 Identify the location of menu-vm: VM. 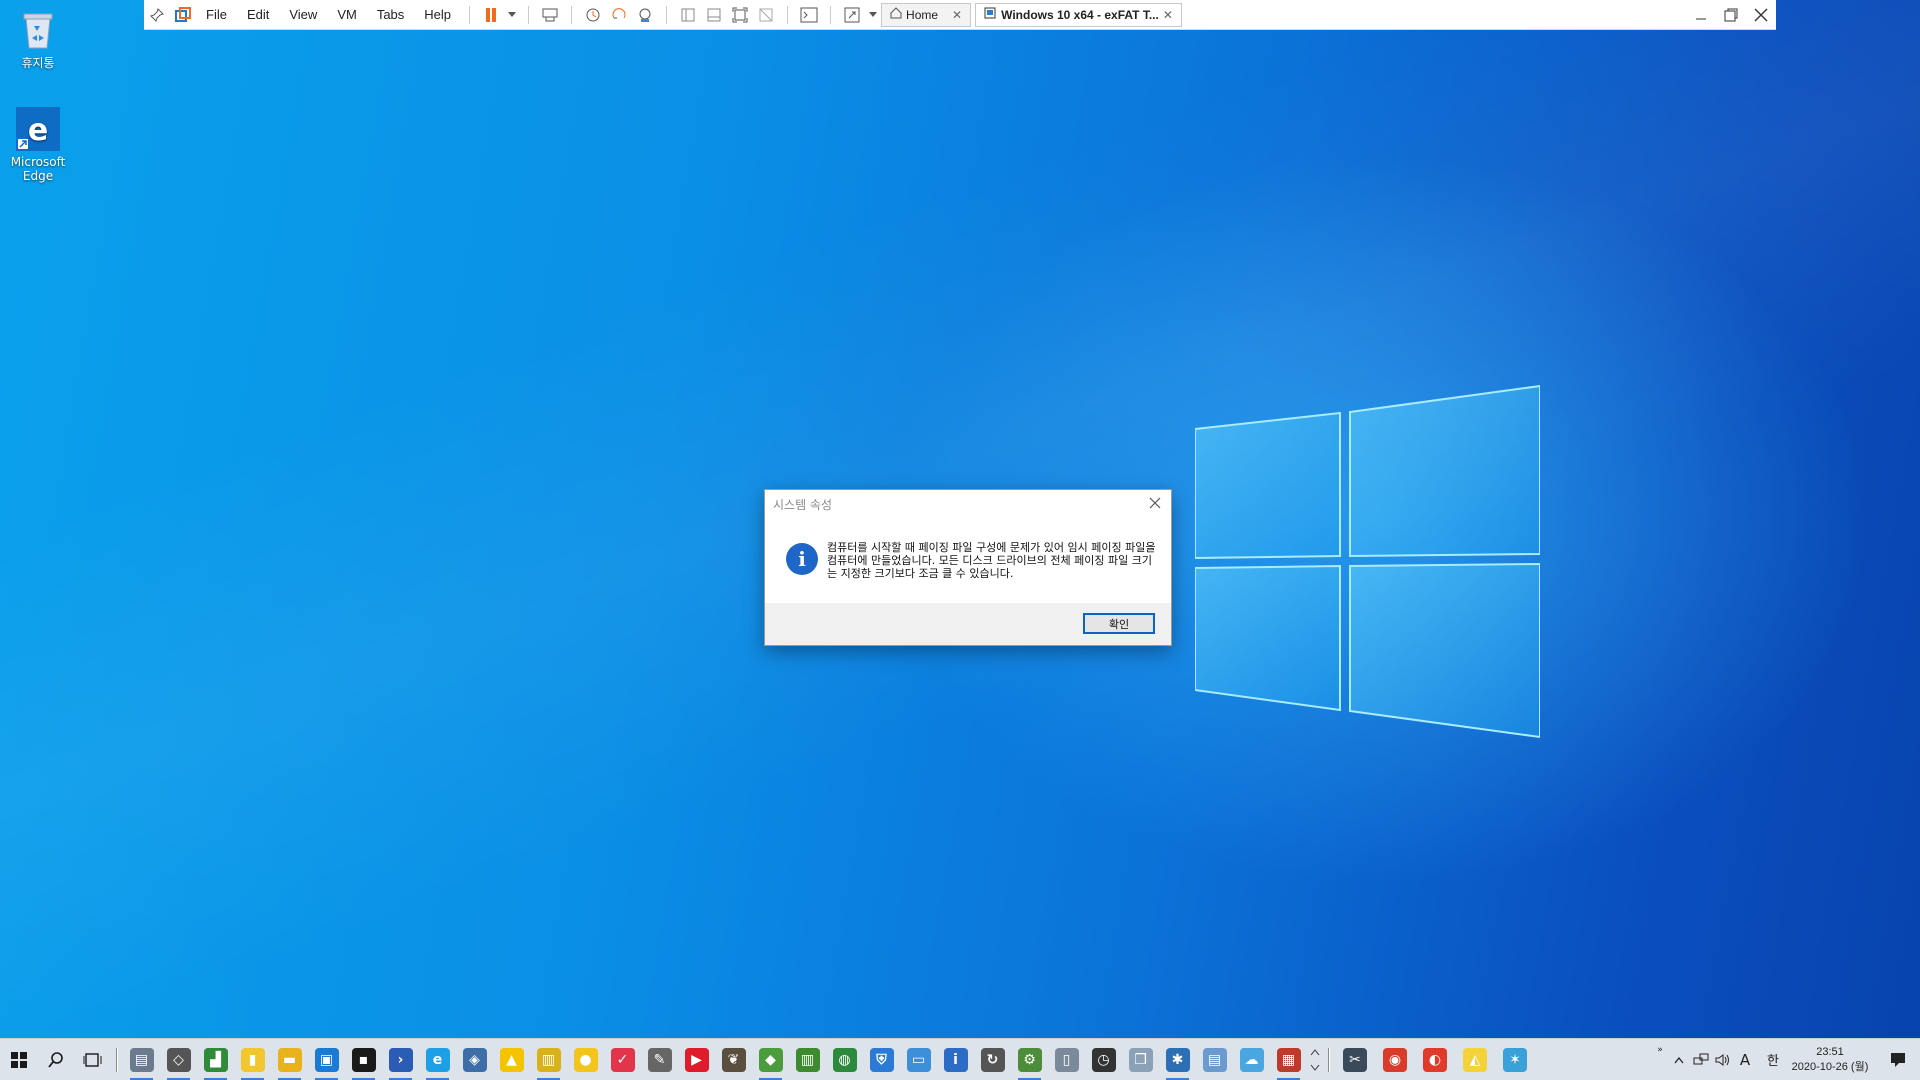
(347, 14).